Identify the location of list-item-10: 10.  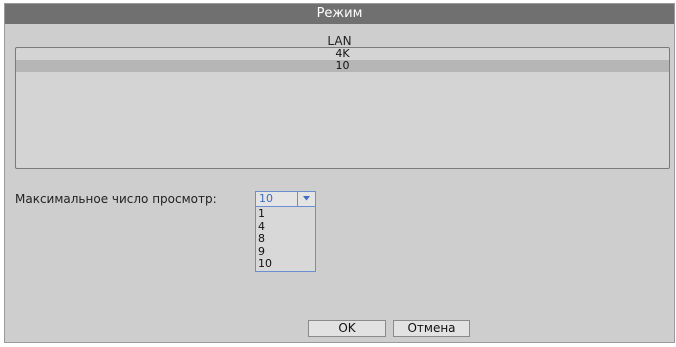
(342, 66).